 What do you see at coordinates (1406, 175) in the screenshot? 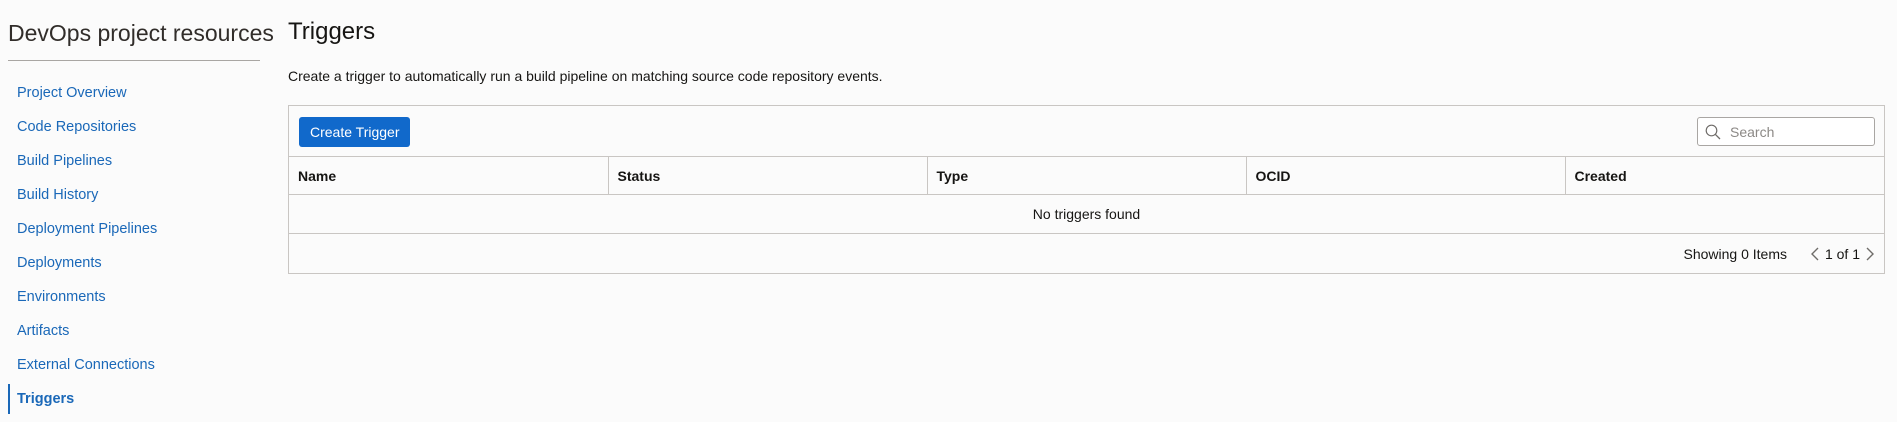
I see `column-header-ocid: OCID` at bounding box center [1406, 175].